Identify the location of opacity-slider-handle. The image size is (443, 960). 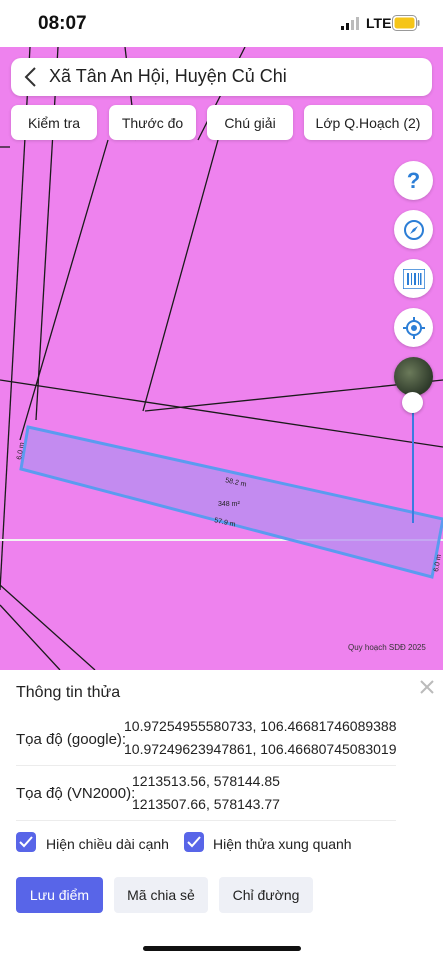
(412, 402).